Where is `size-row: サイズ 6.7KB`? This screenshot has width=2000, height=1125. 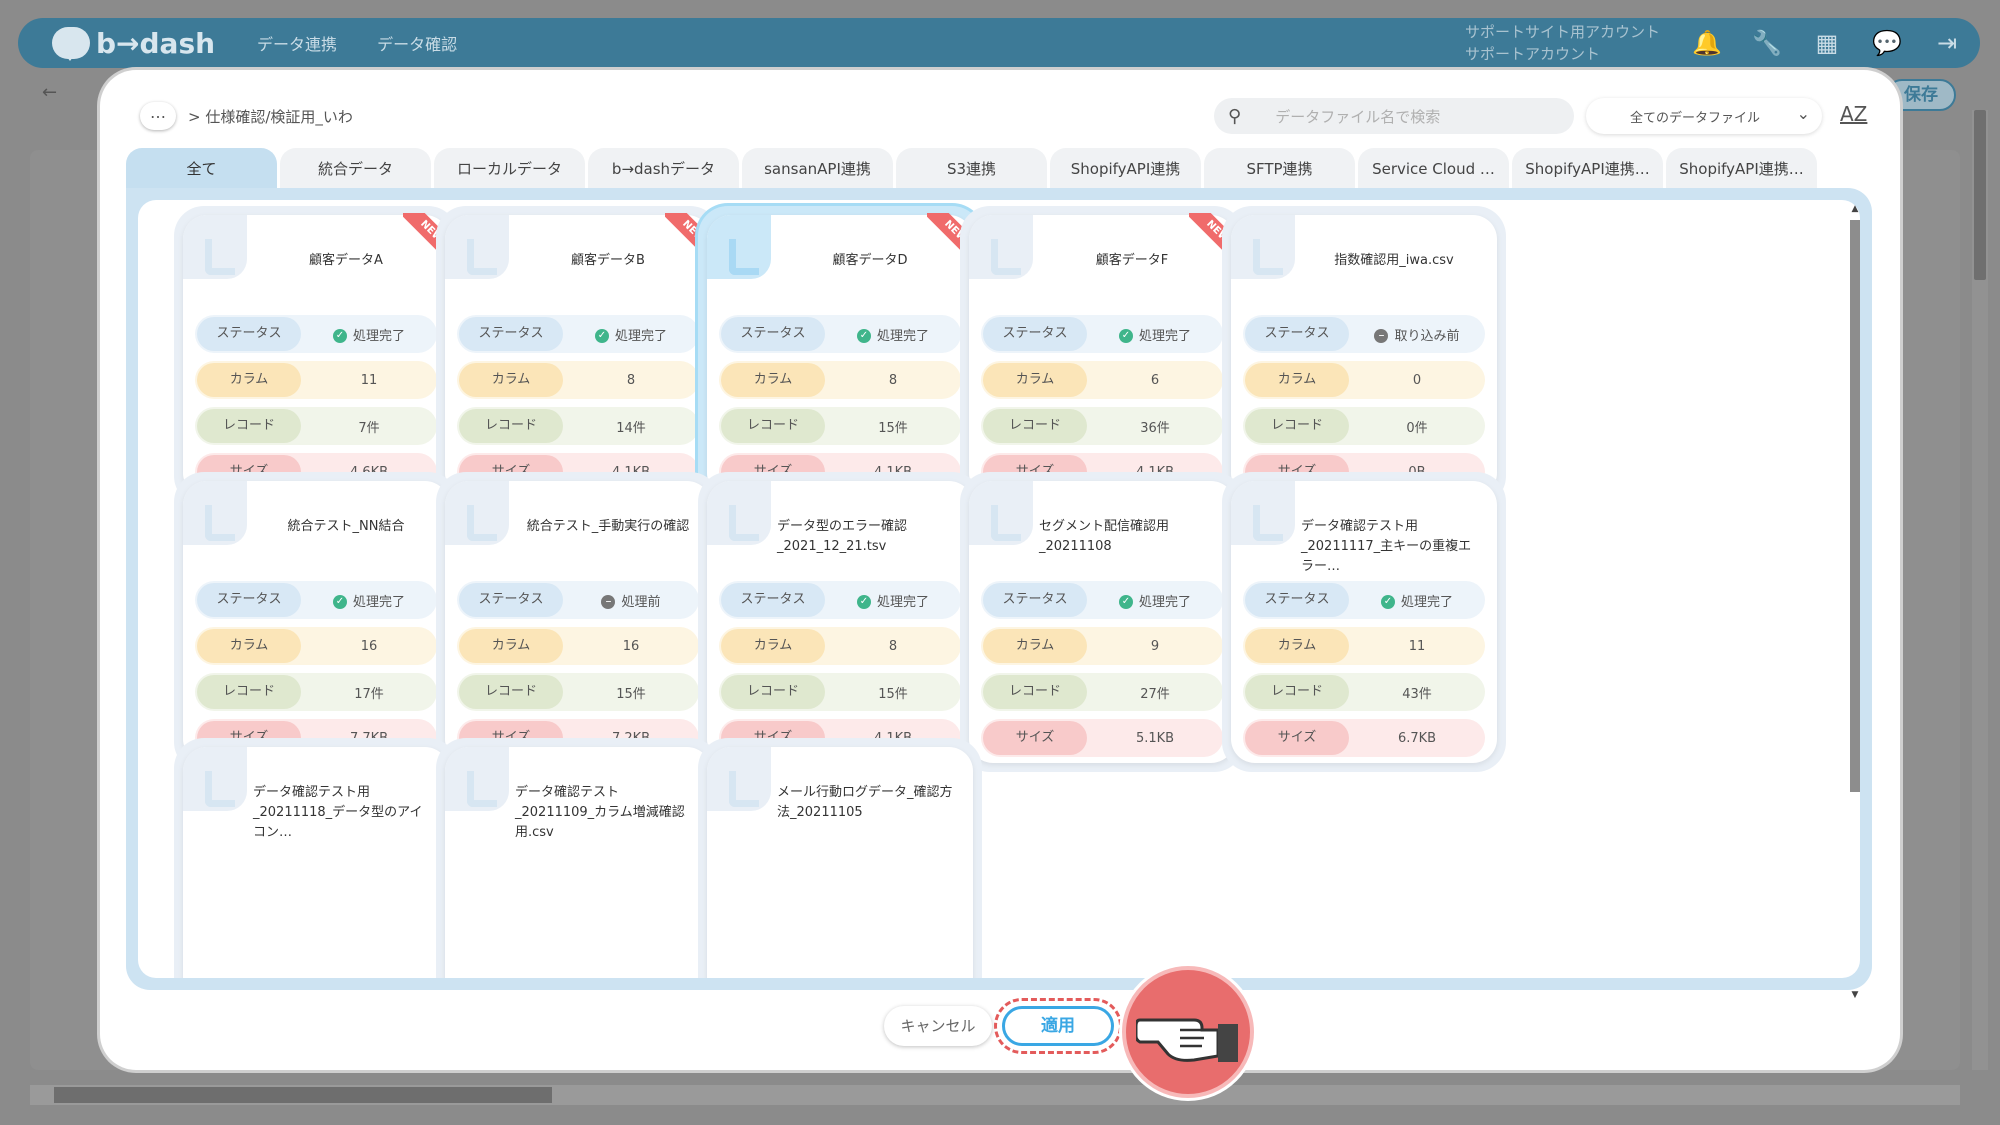 size-row: サイズ 6.7KB is located at coordinates (1364, 738).